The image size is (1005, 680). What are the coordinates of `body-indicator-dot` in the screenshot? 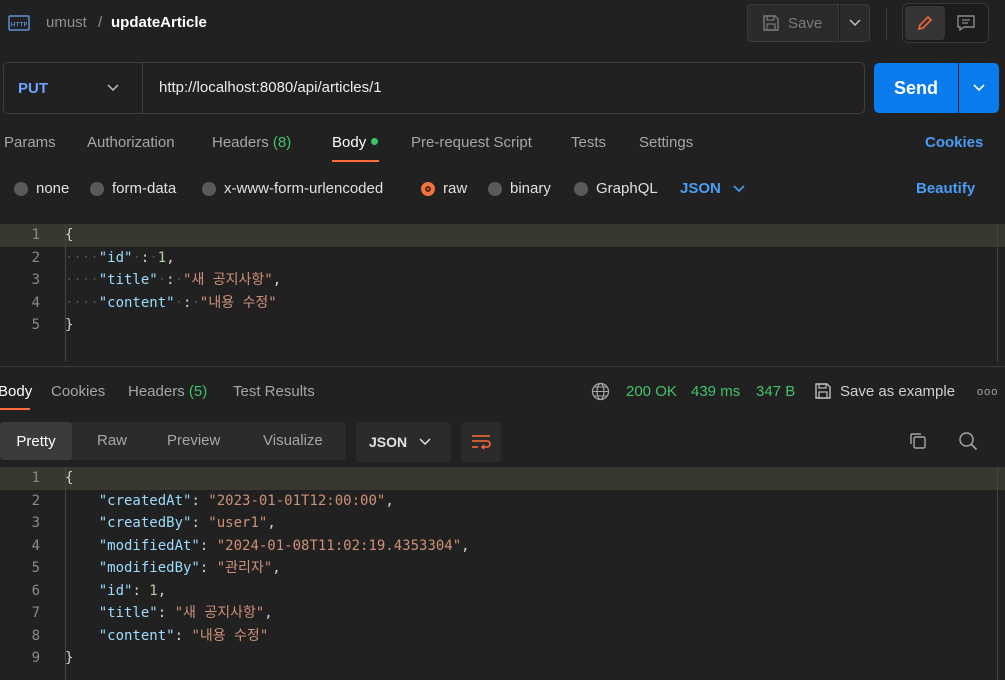 It's located at (375, 141).